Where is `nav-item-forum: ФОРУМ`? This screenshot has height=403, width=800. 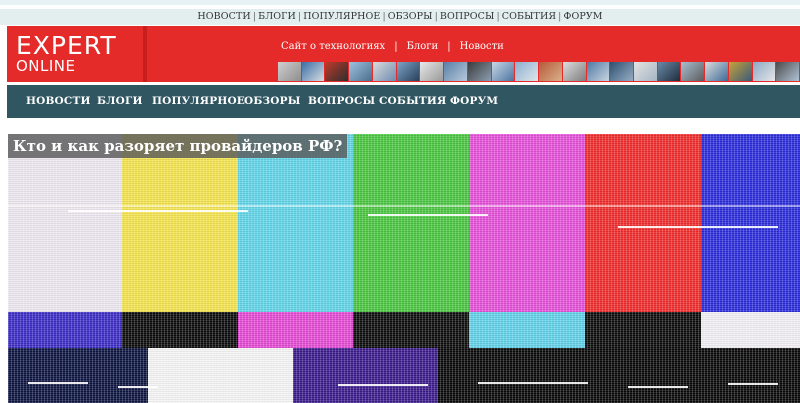 nav-item-forum: ФОРУМ is located at coordinates (474, 101).